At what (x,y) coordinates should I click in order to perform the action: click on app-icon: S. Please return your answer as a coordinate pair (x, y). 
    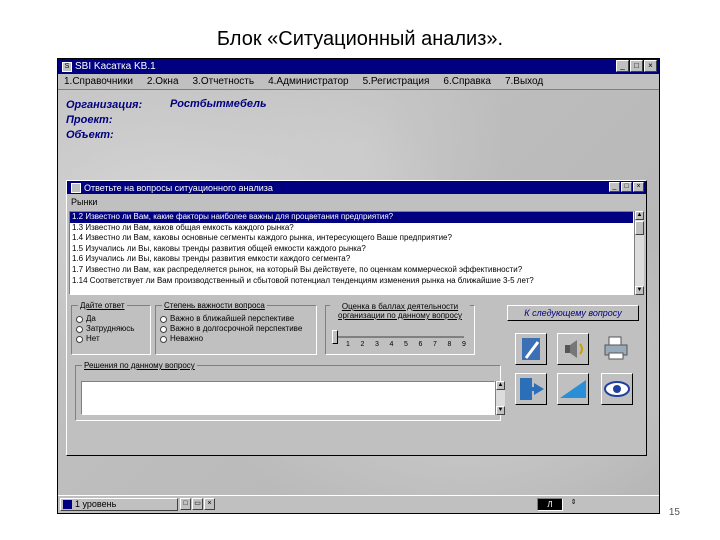
    Looking at the image, I should click on (67, 66).